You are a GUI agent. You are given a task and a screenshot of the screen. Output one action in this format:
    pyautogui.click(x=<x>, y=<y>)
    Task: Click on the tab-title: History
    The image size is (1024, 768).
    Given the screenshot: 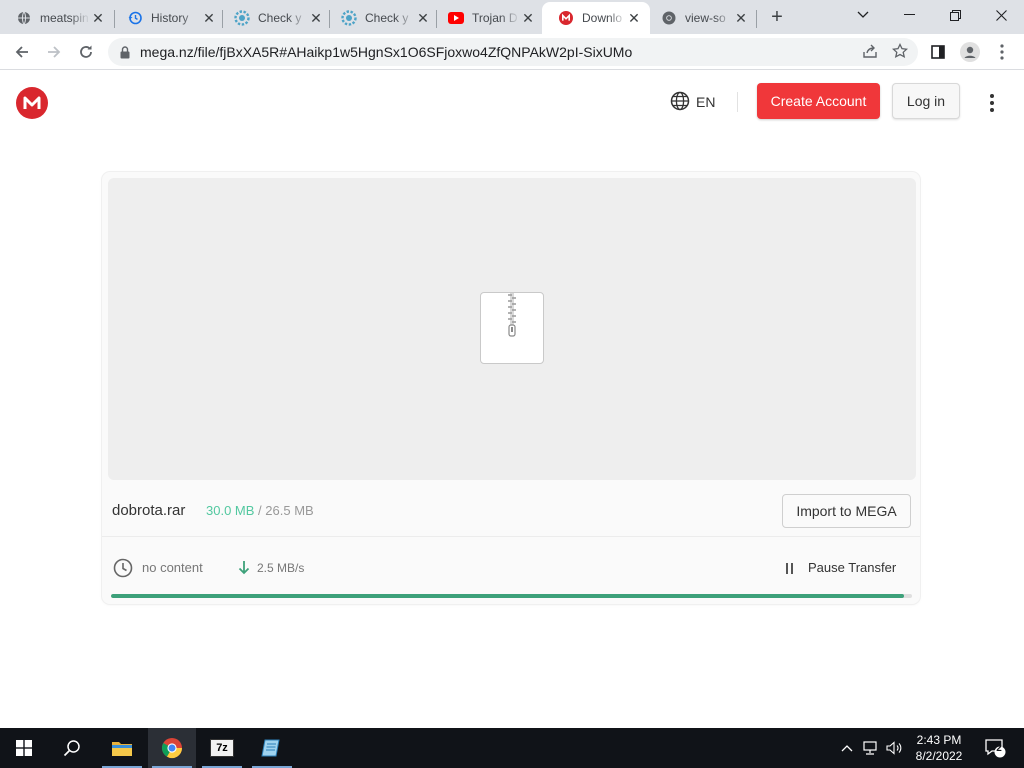 What is the action you would take?
    pyautogui.click(x=170, y=18)
    